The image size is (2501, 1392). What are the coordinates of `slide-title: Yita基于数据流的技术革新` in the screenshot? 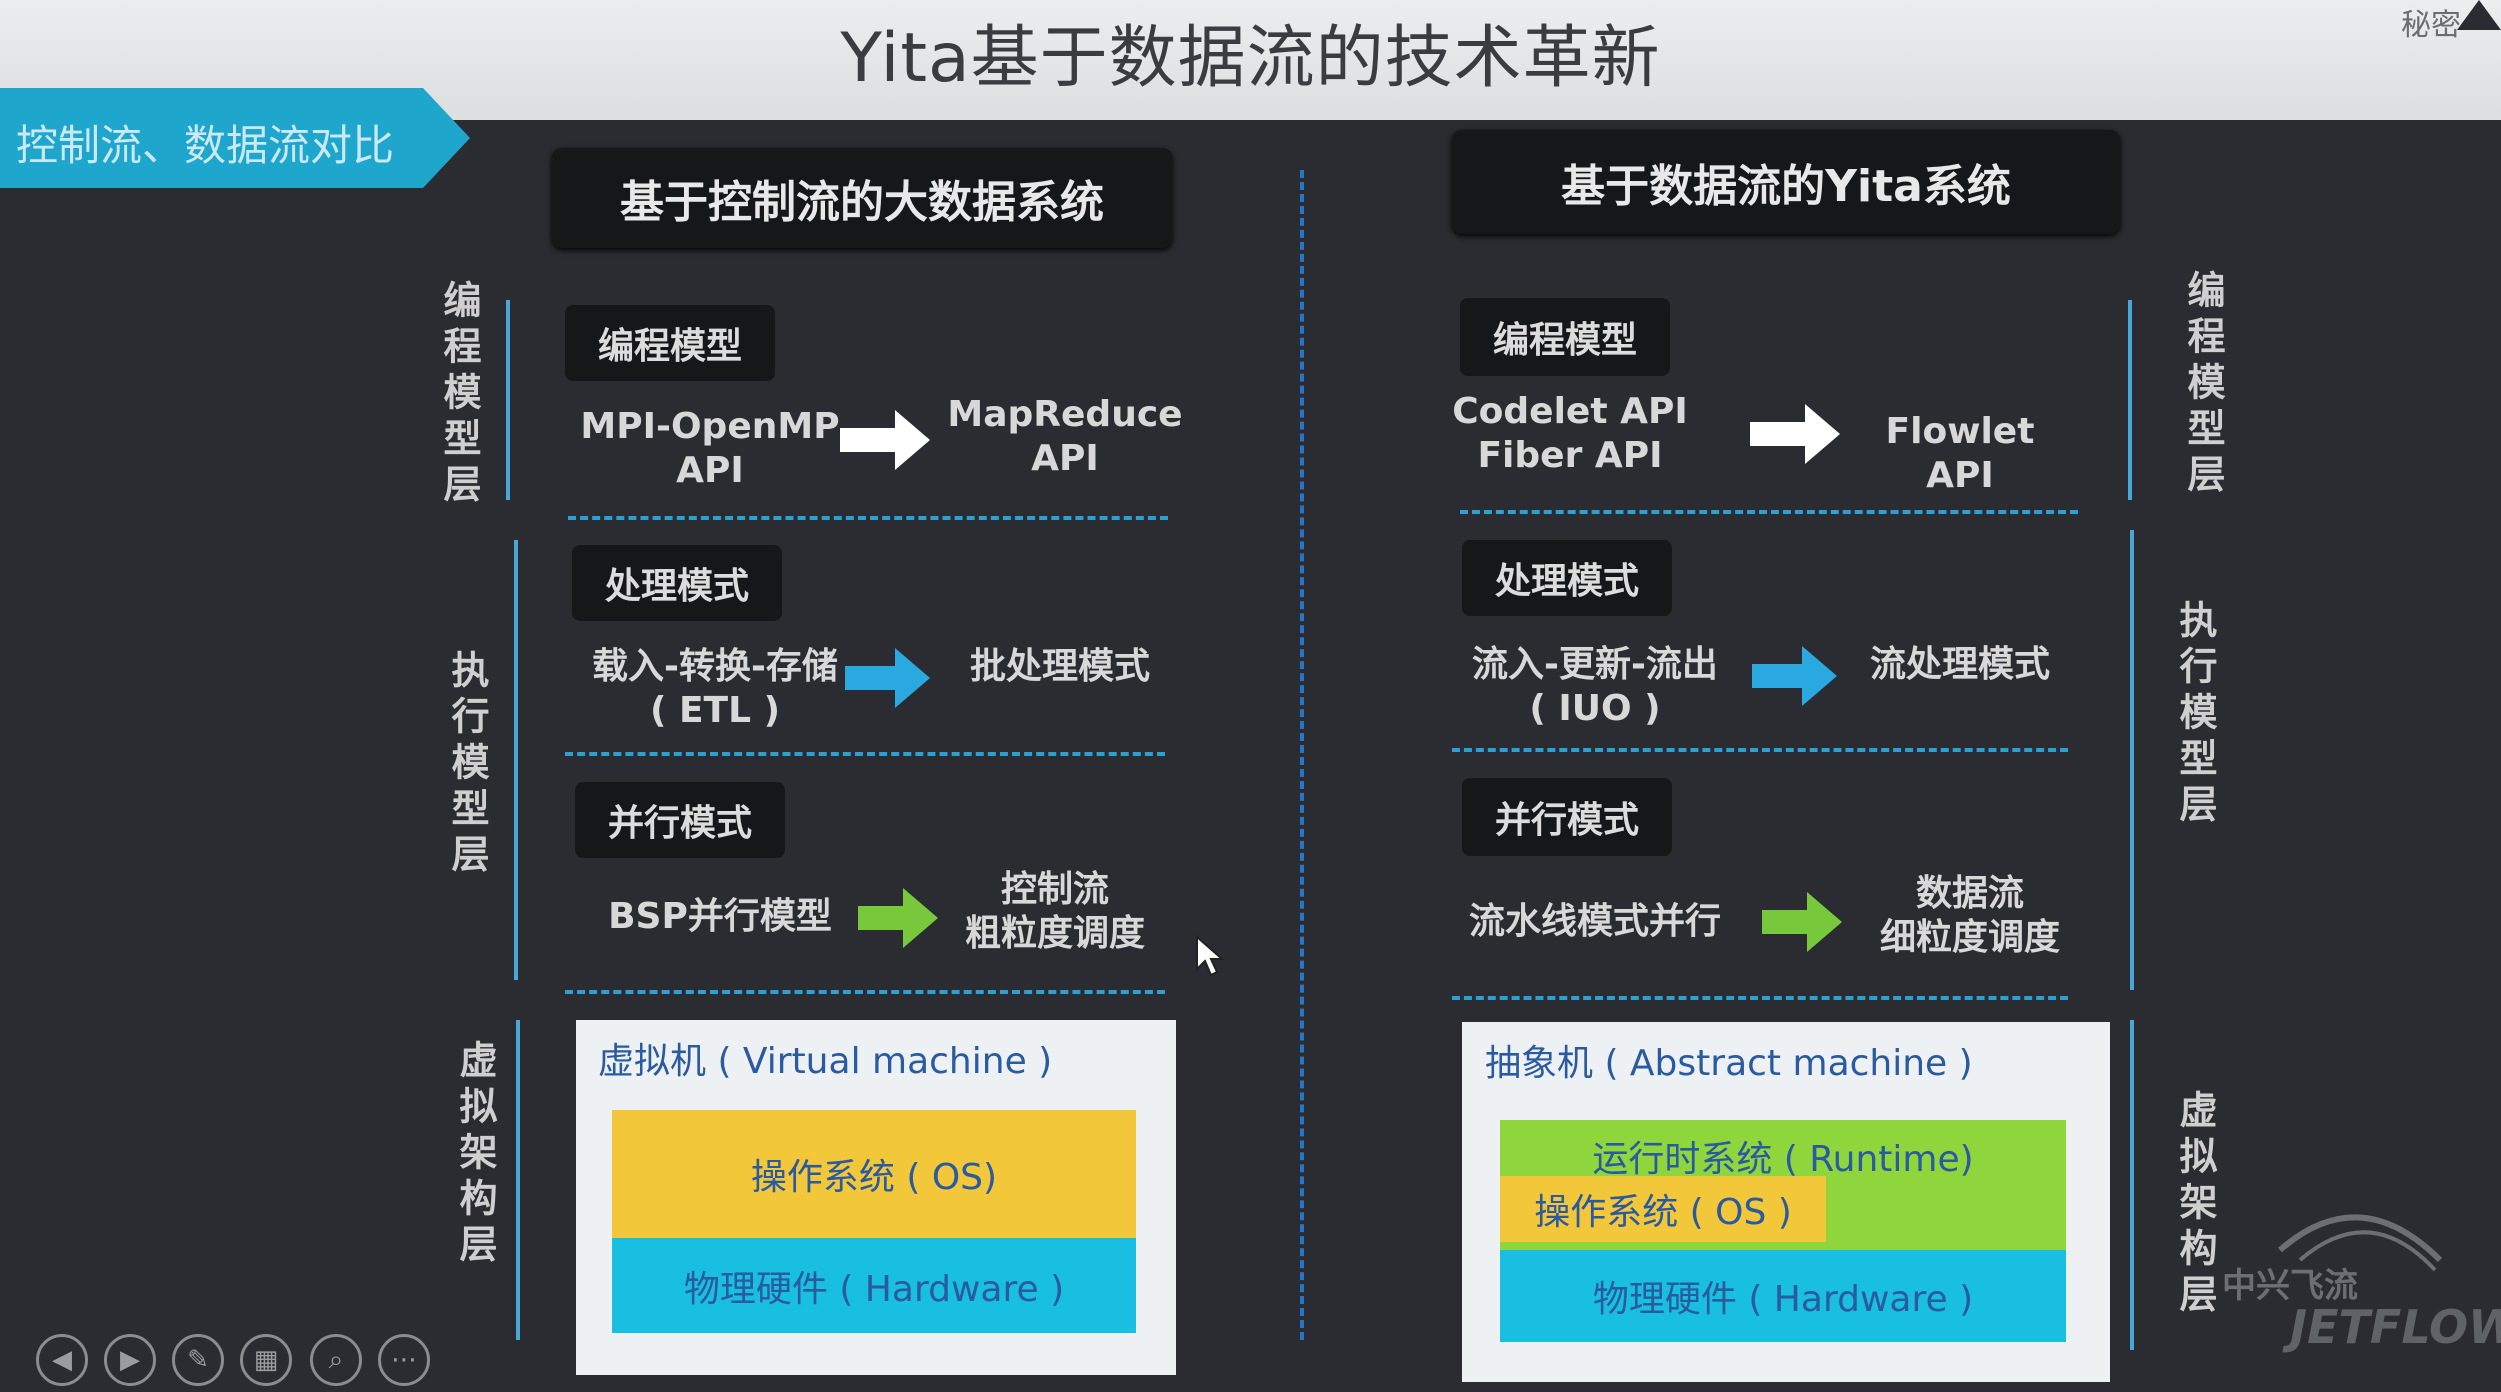 It's located at (1250, 58).